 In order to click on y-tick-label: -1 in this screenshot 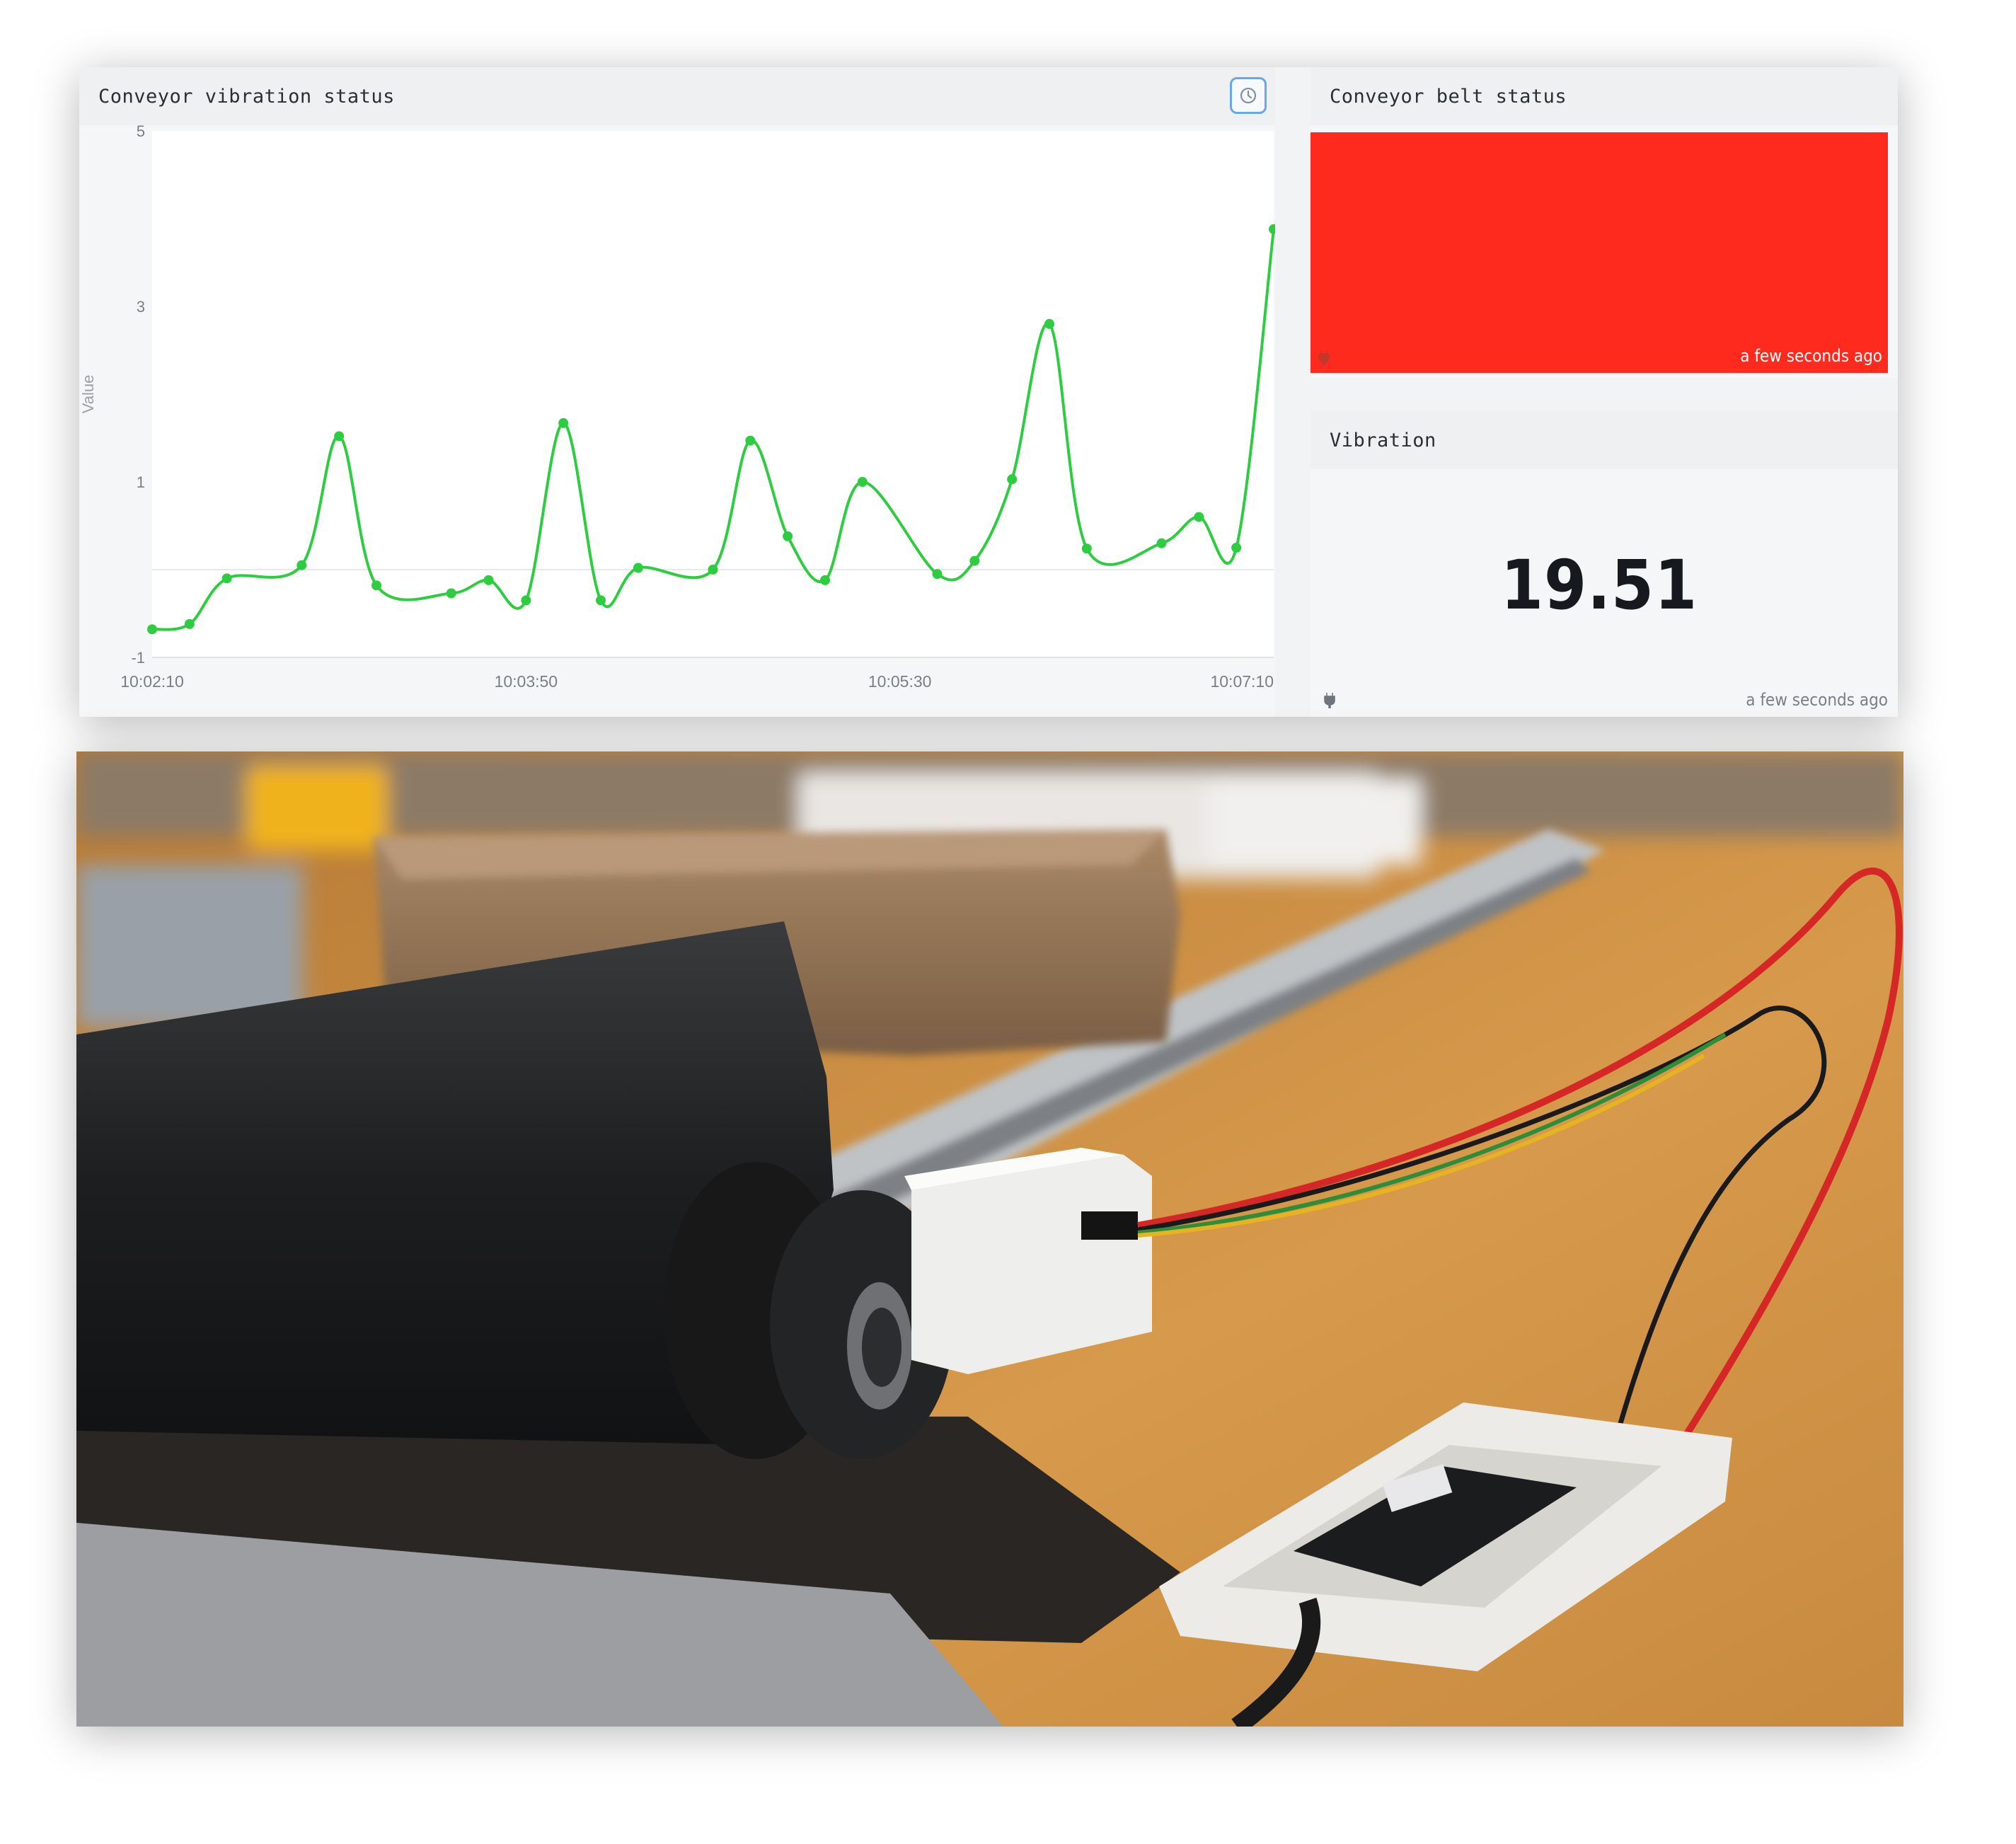, I will do `click(138, 658)`.